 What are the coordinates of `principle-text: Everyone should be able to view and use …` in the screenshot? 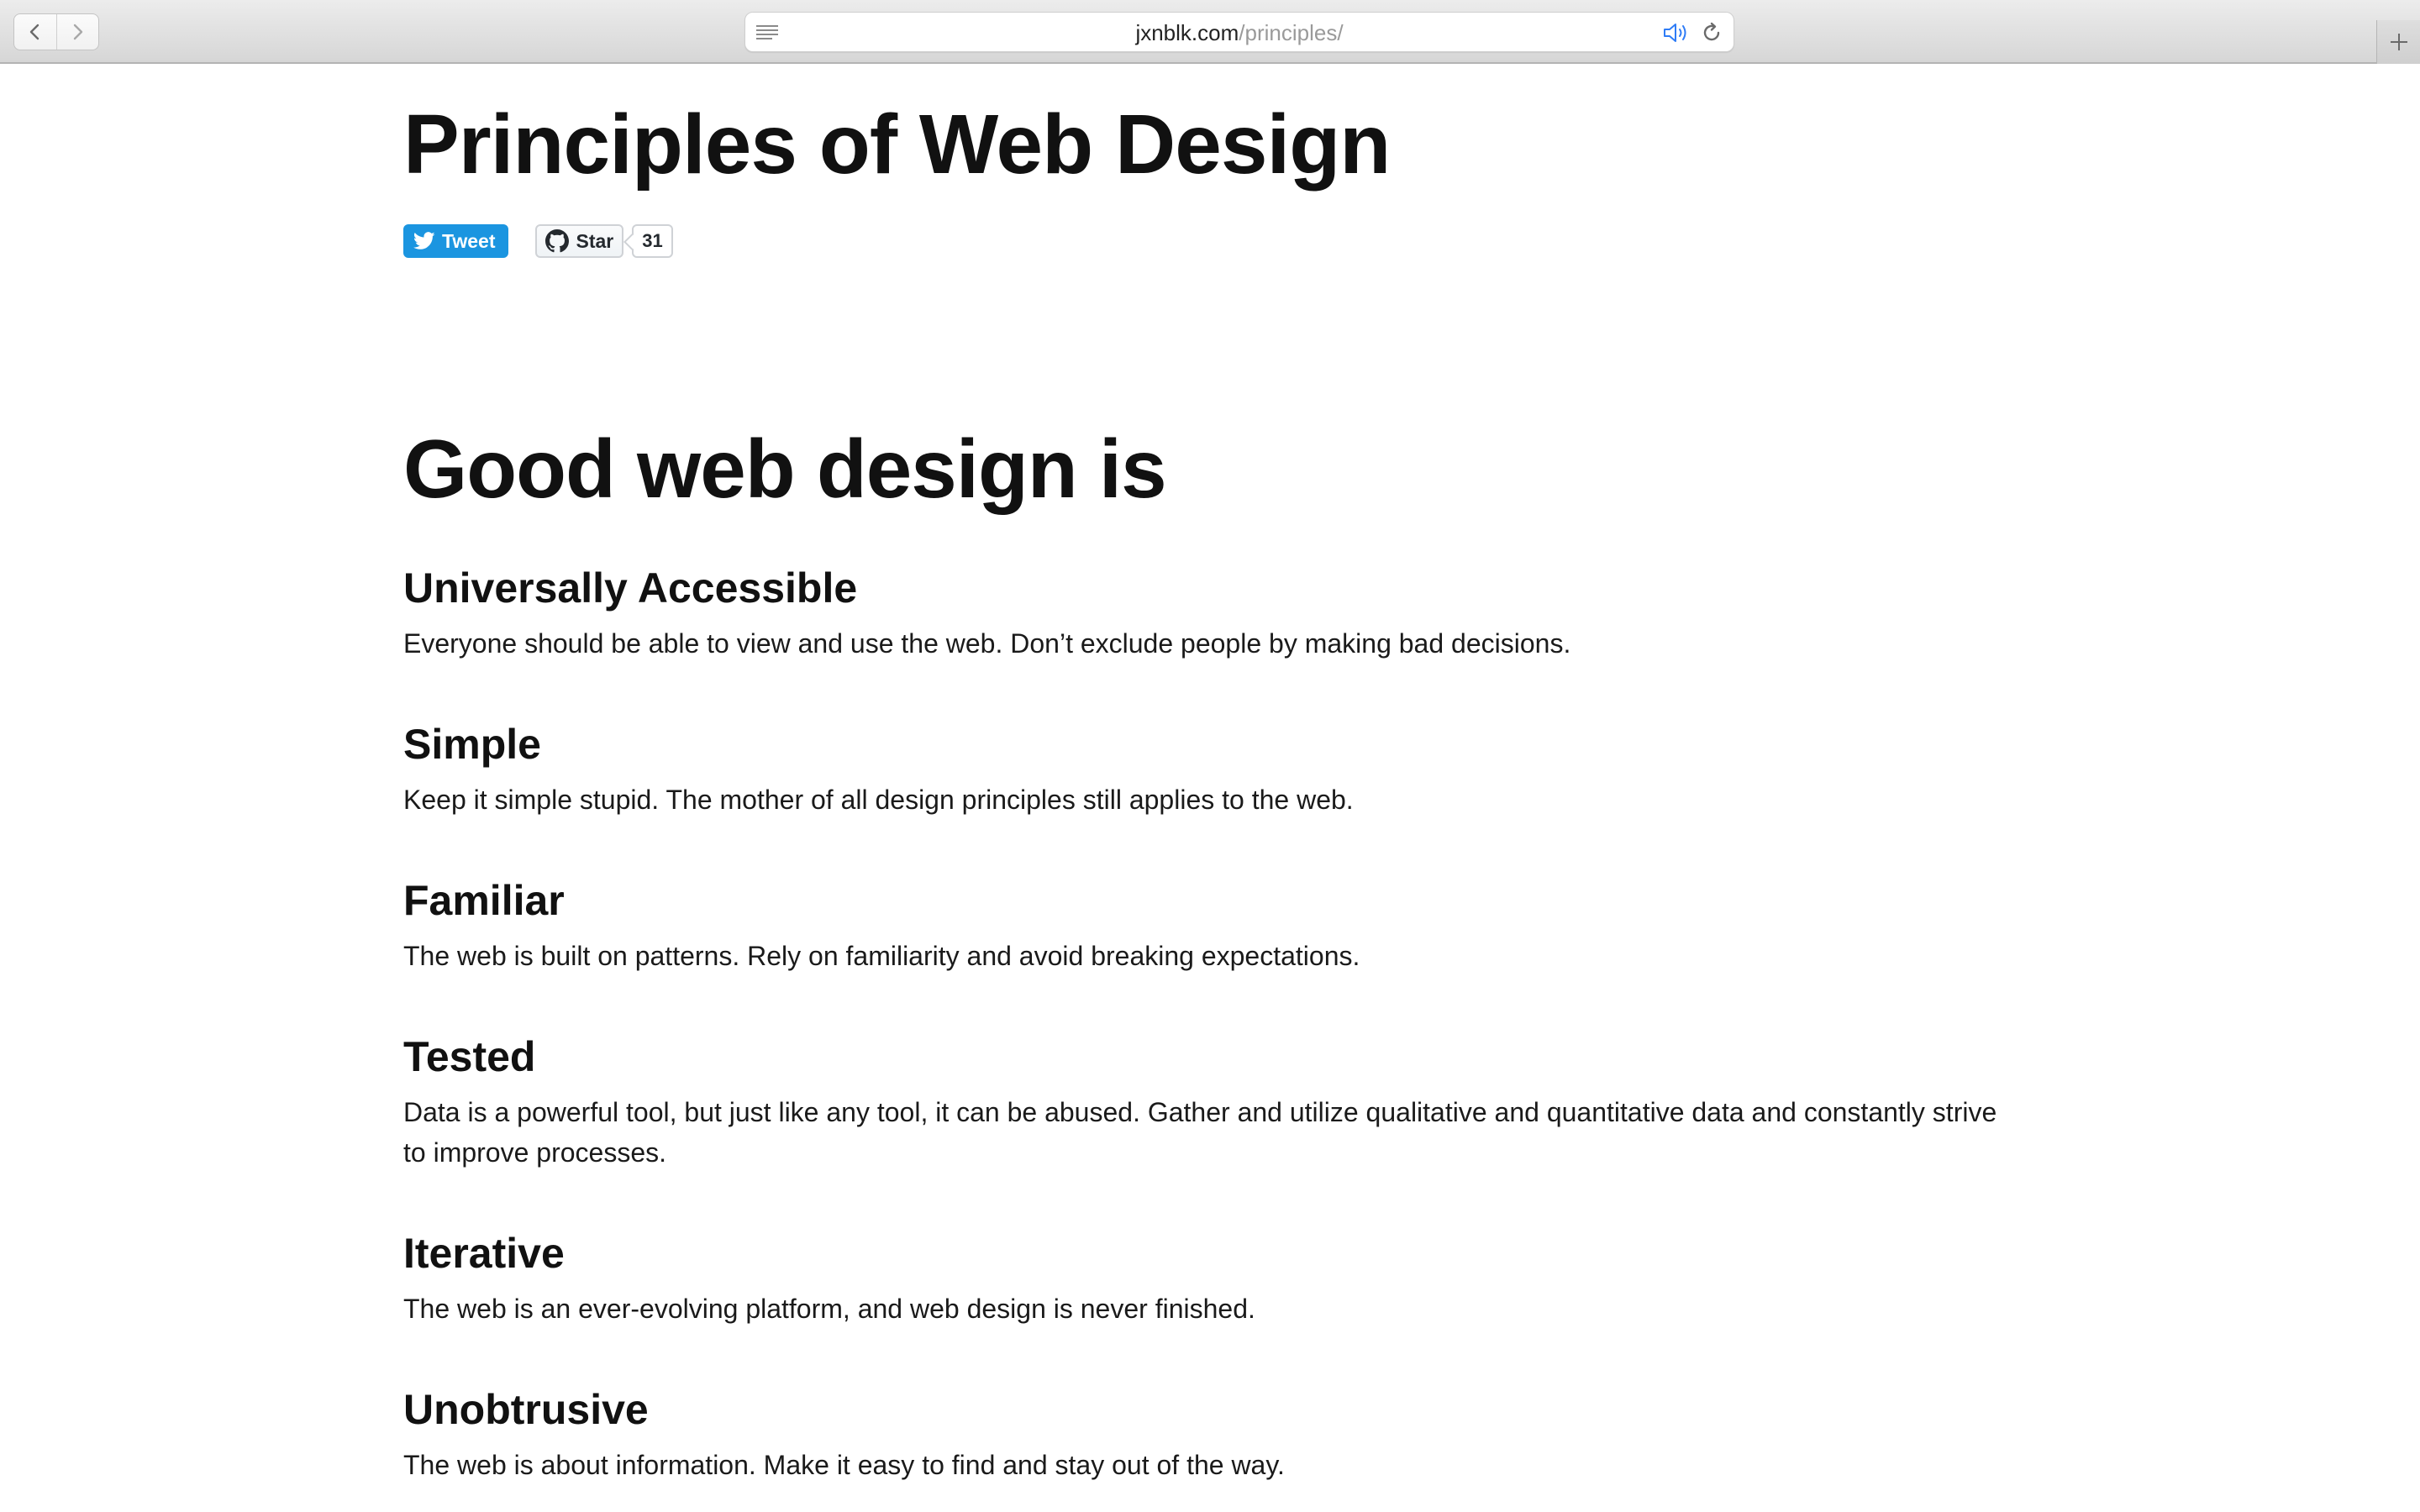 It's located at (987, 643).